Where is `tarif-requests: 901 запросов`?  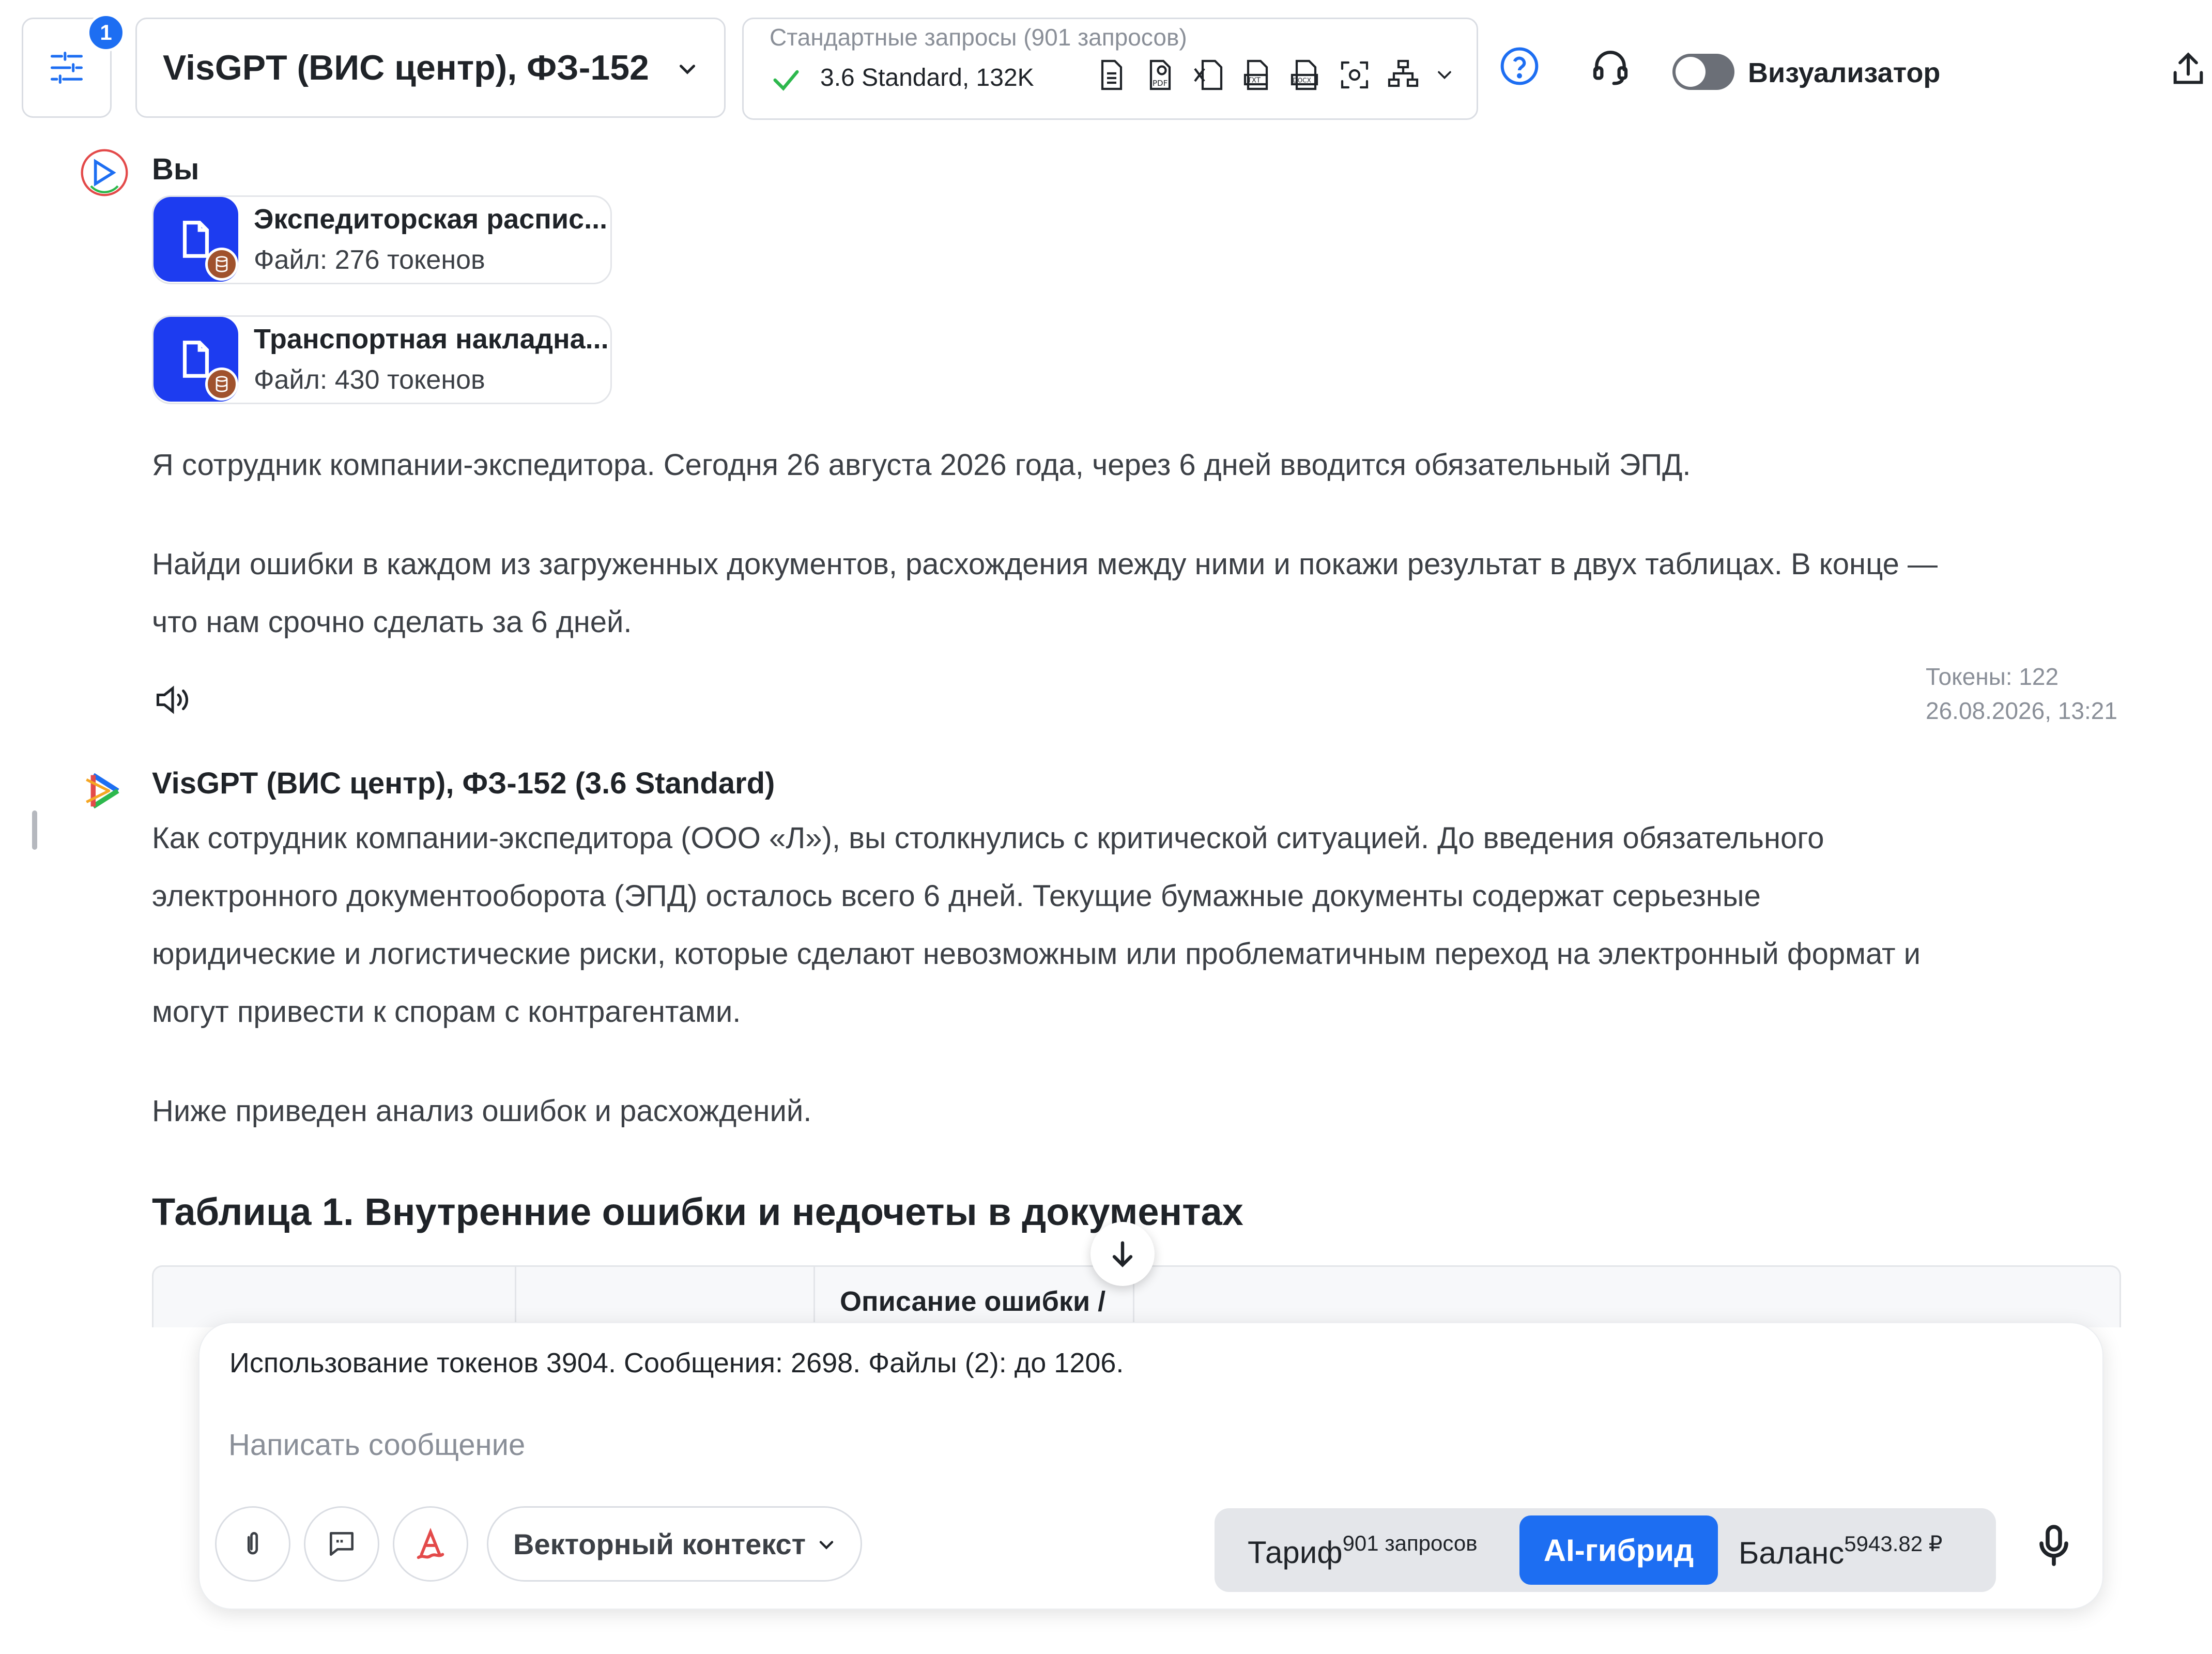
tarif-requests: 901 запросов is located at coordinates (1410, 1543).